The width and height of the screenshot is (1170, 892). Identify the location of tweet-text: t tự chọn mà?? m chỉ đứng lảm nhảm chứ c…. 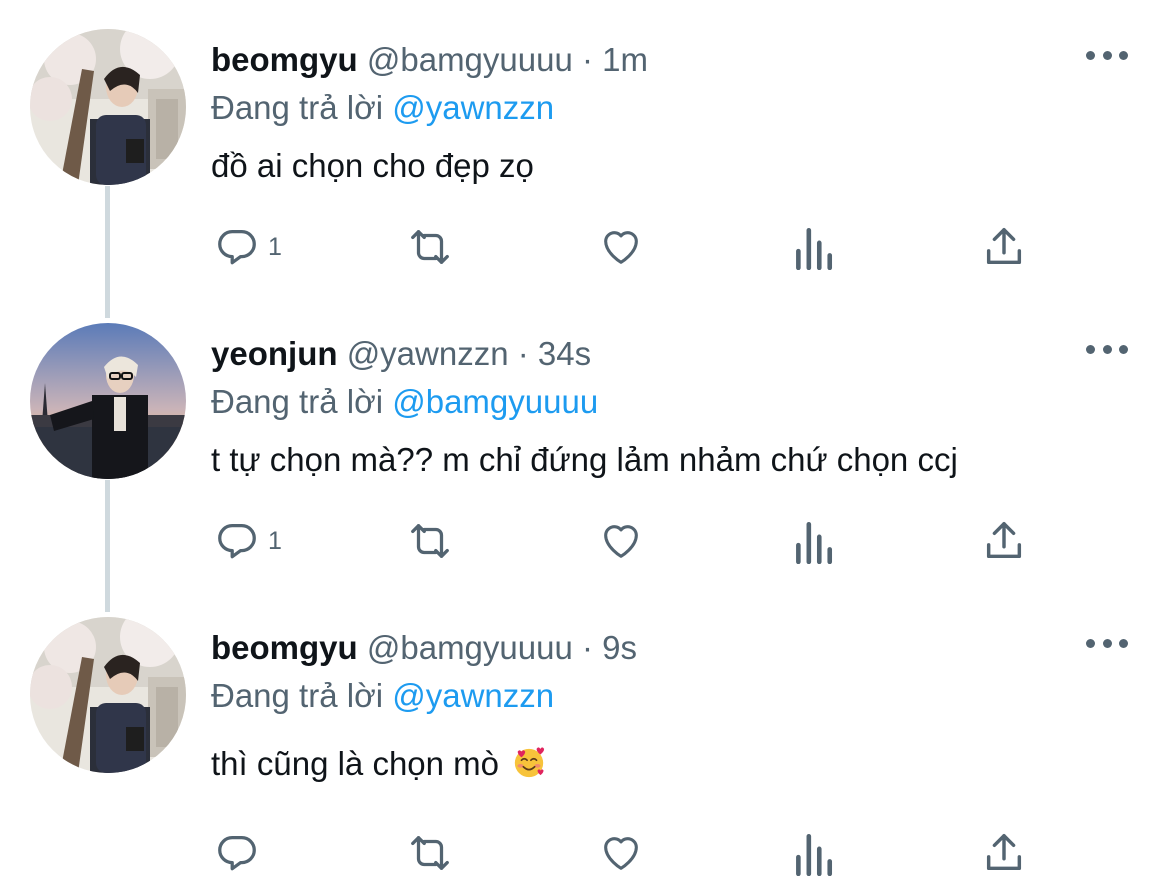
(584, 459).